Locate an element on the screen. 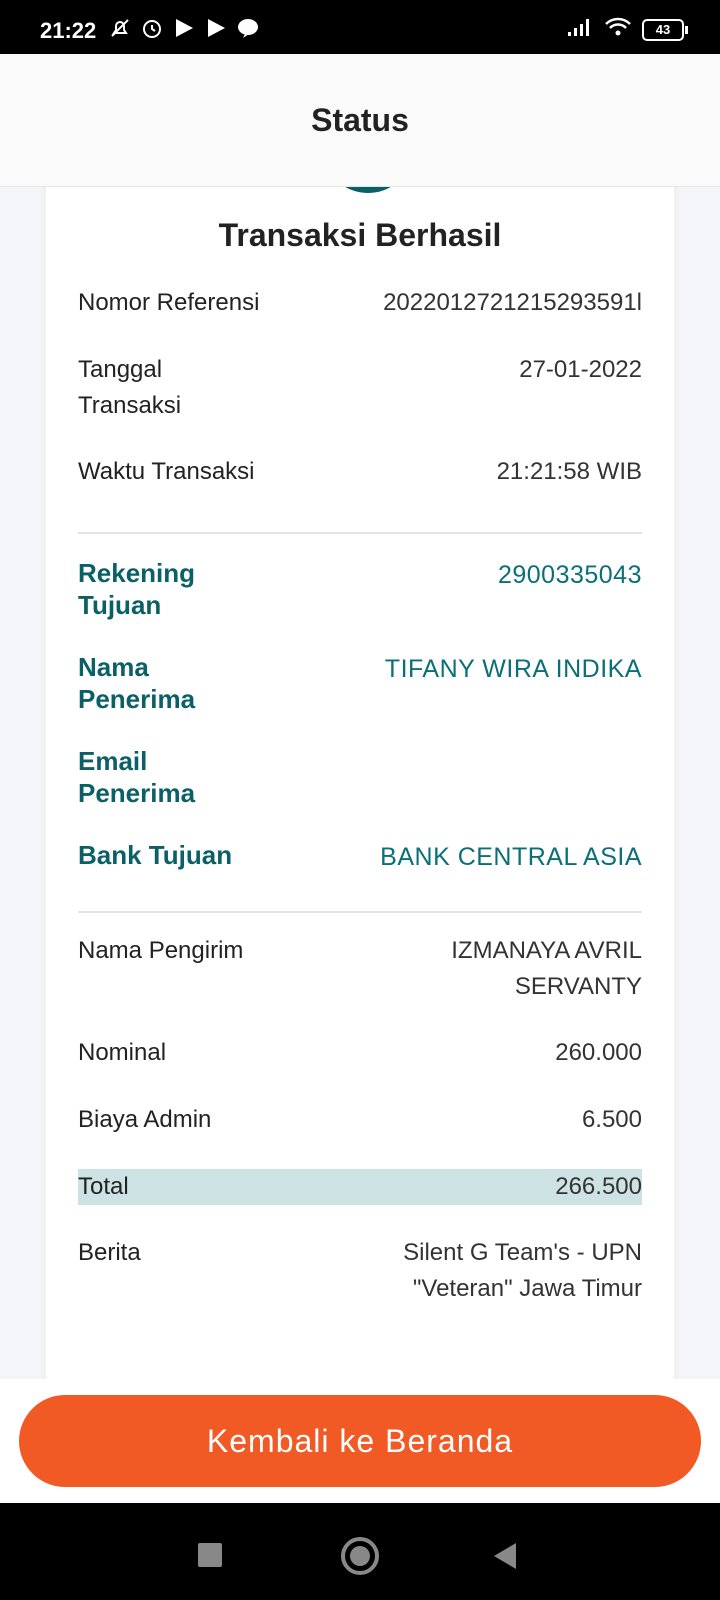  status-bar: 21:22 43 is located at coordinates (360, 27).